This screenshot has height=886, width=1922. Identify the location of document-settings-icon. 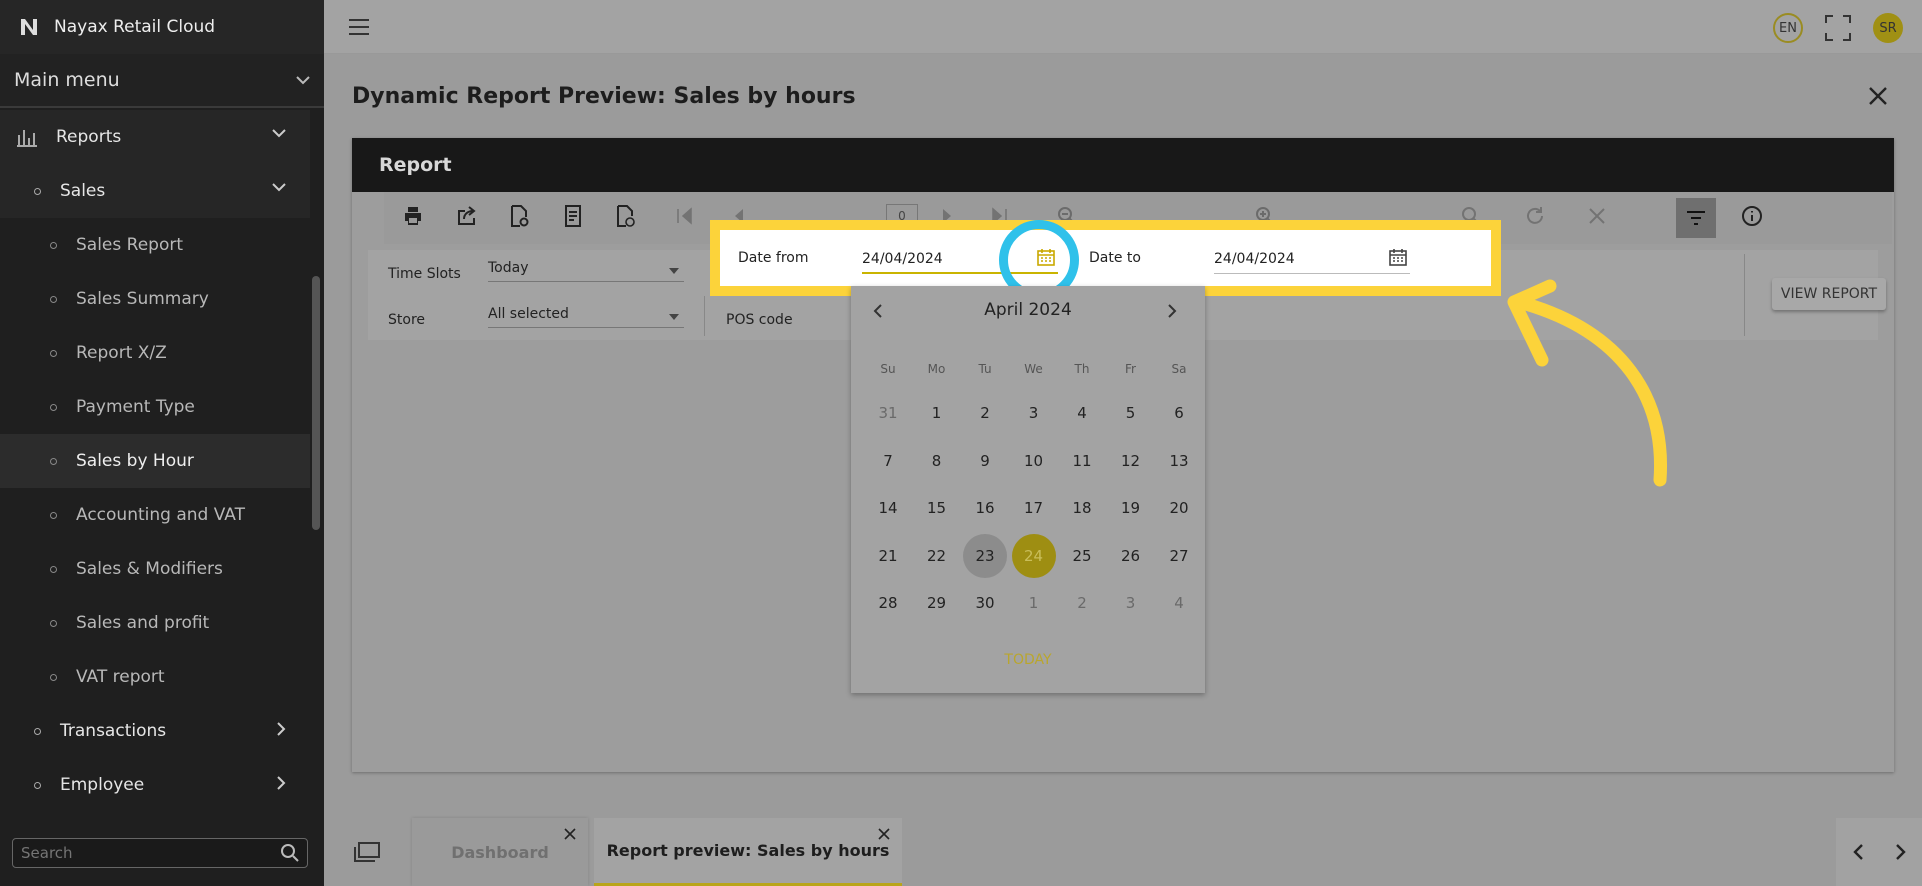
(519, 216).